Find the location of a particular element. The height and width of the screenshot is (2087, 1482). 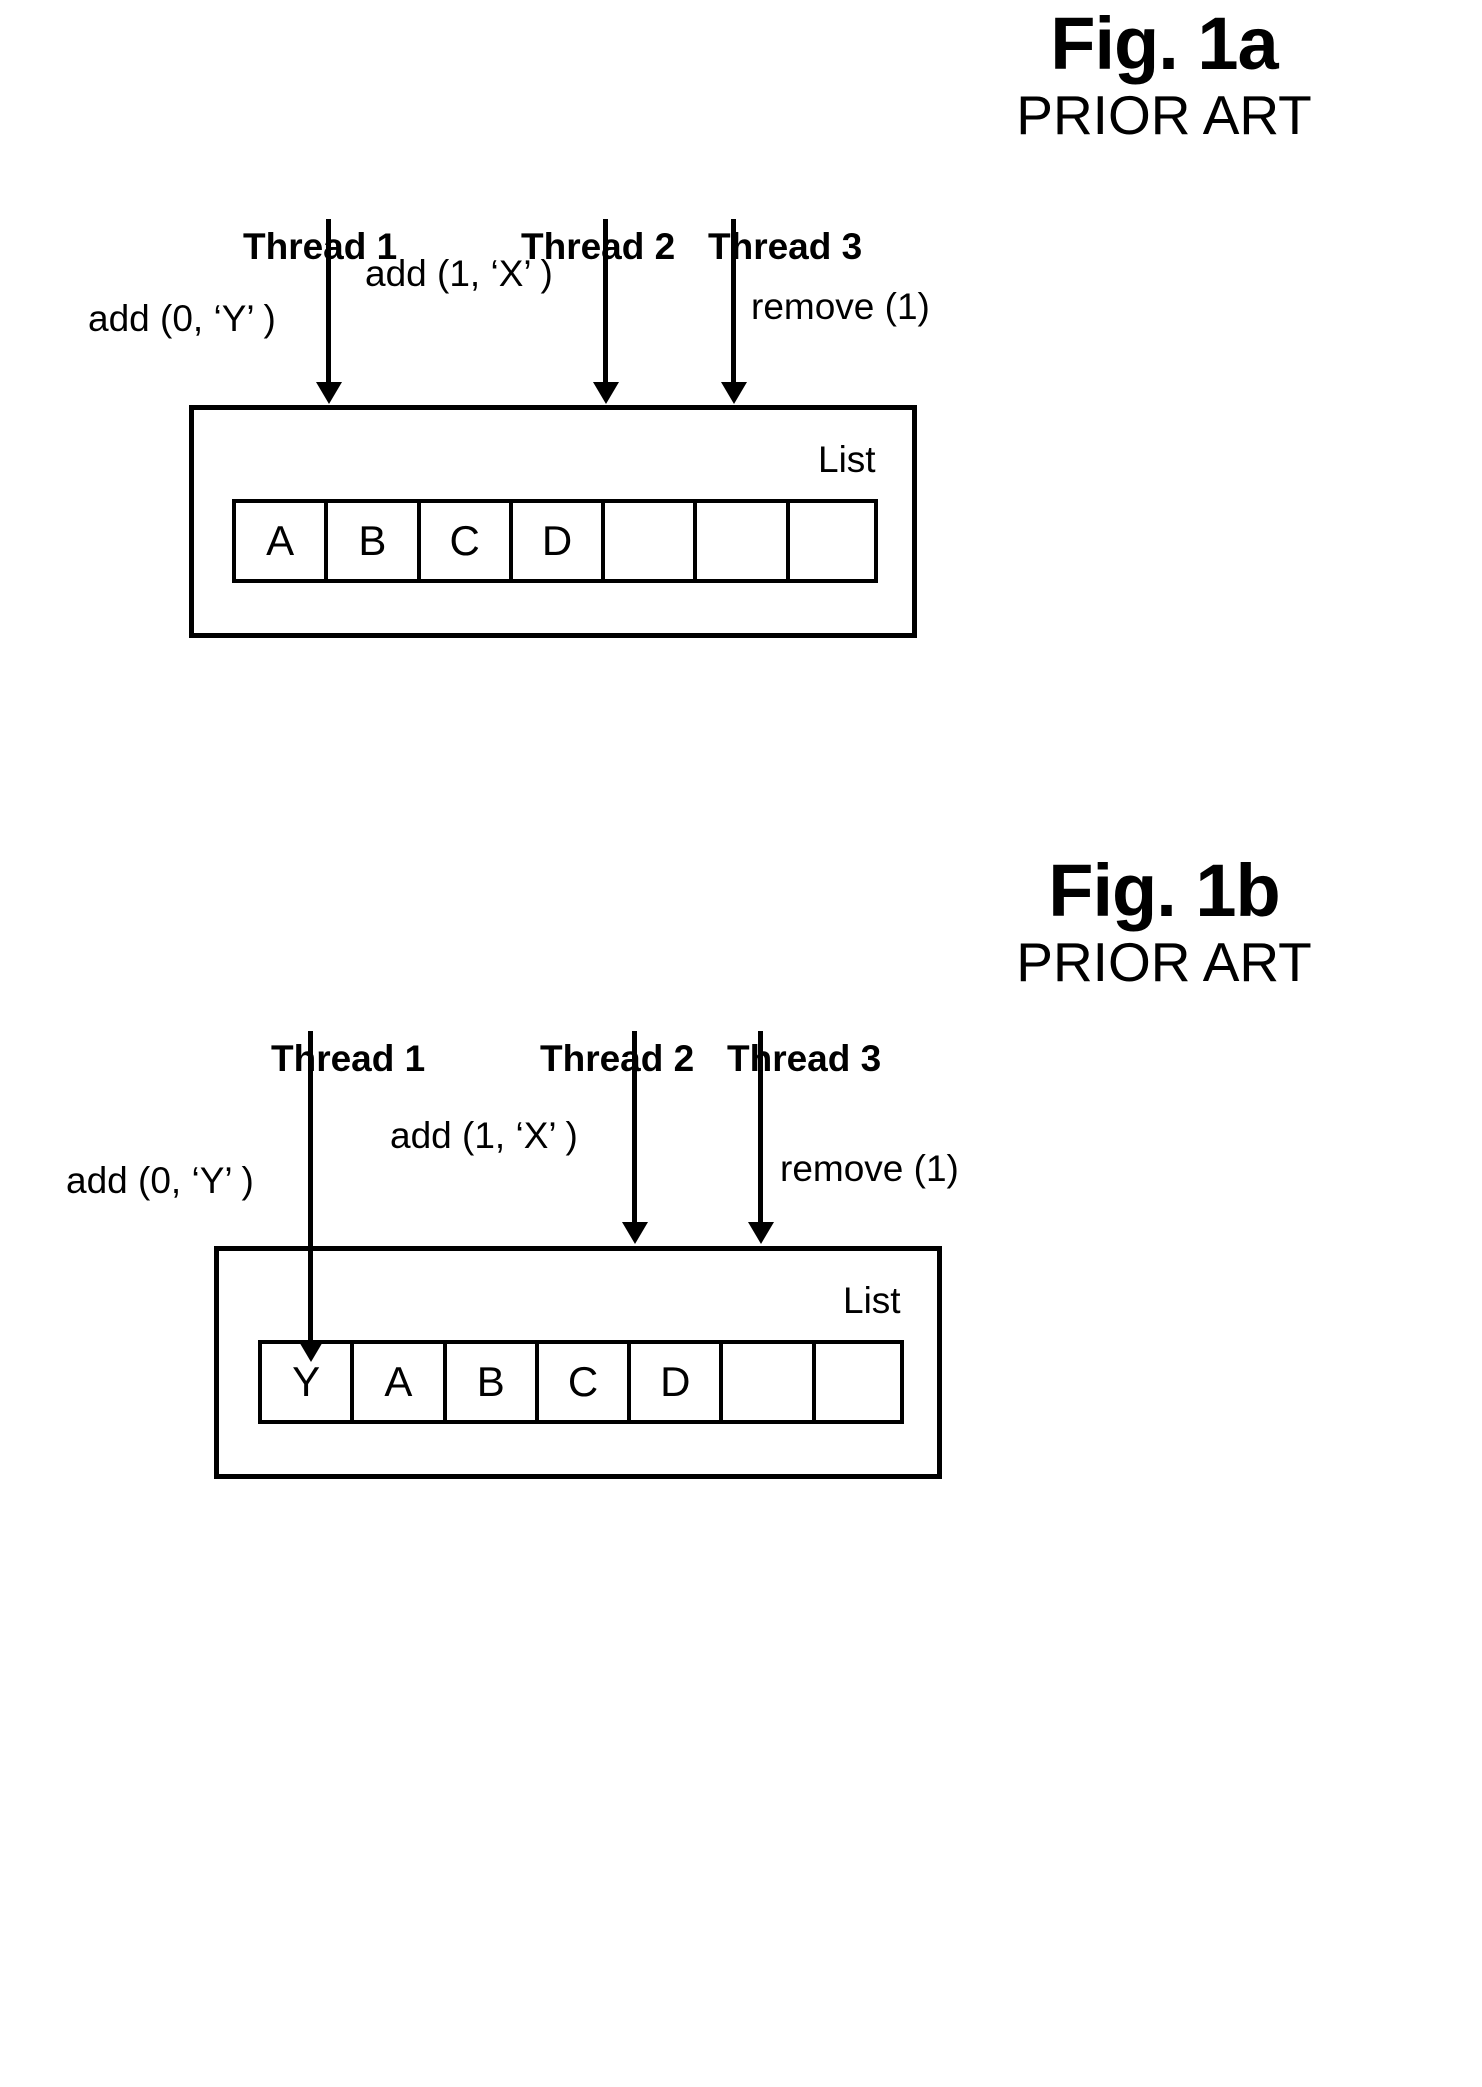

figure-1a-header: Fig. 1a PRIOR ART is located at coordinates (1164, 74).